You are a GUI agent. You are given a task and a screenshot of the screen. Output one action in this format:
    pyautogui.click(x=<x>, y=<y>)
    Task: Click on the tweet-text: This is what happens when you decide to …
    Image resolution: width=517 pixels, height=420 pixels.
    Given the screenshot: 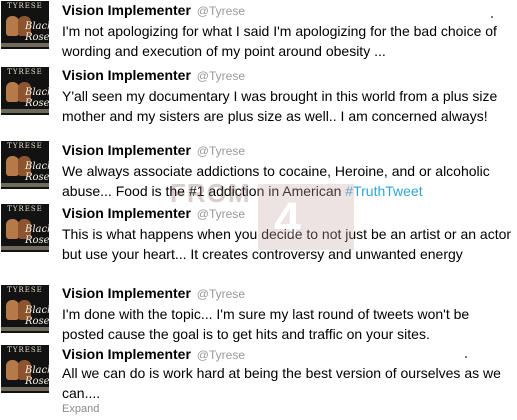 What is the action you would take?
    pyautogui.click(x=287, y=244)
    